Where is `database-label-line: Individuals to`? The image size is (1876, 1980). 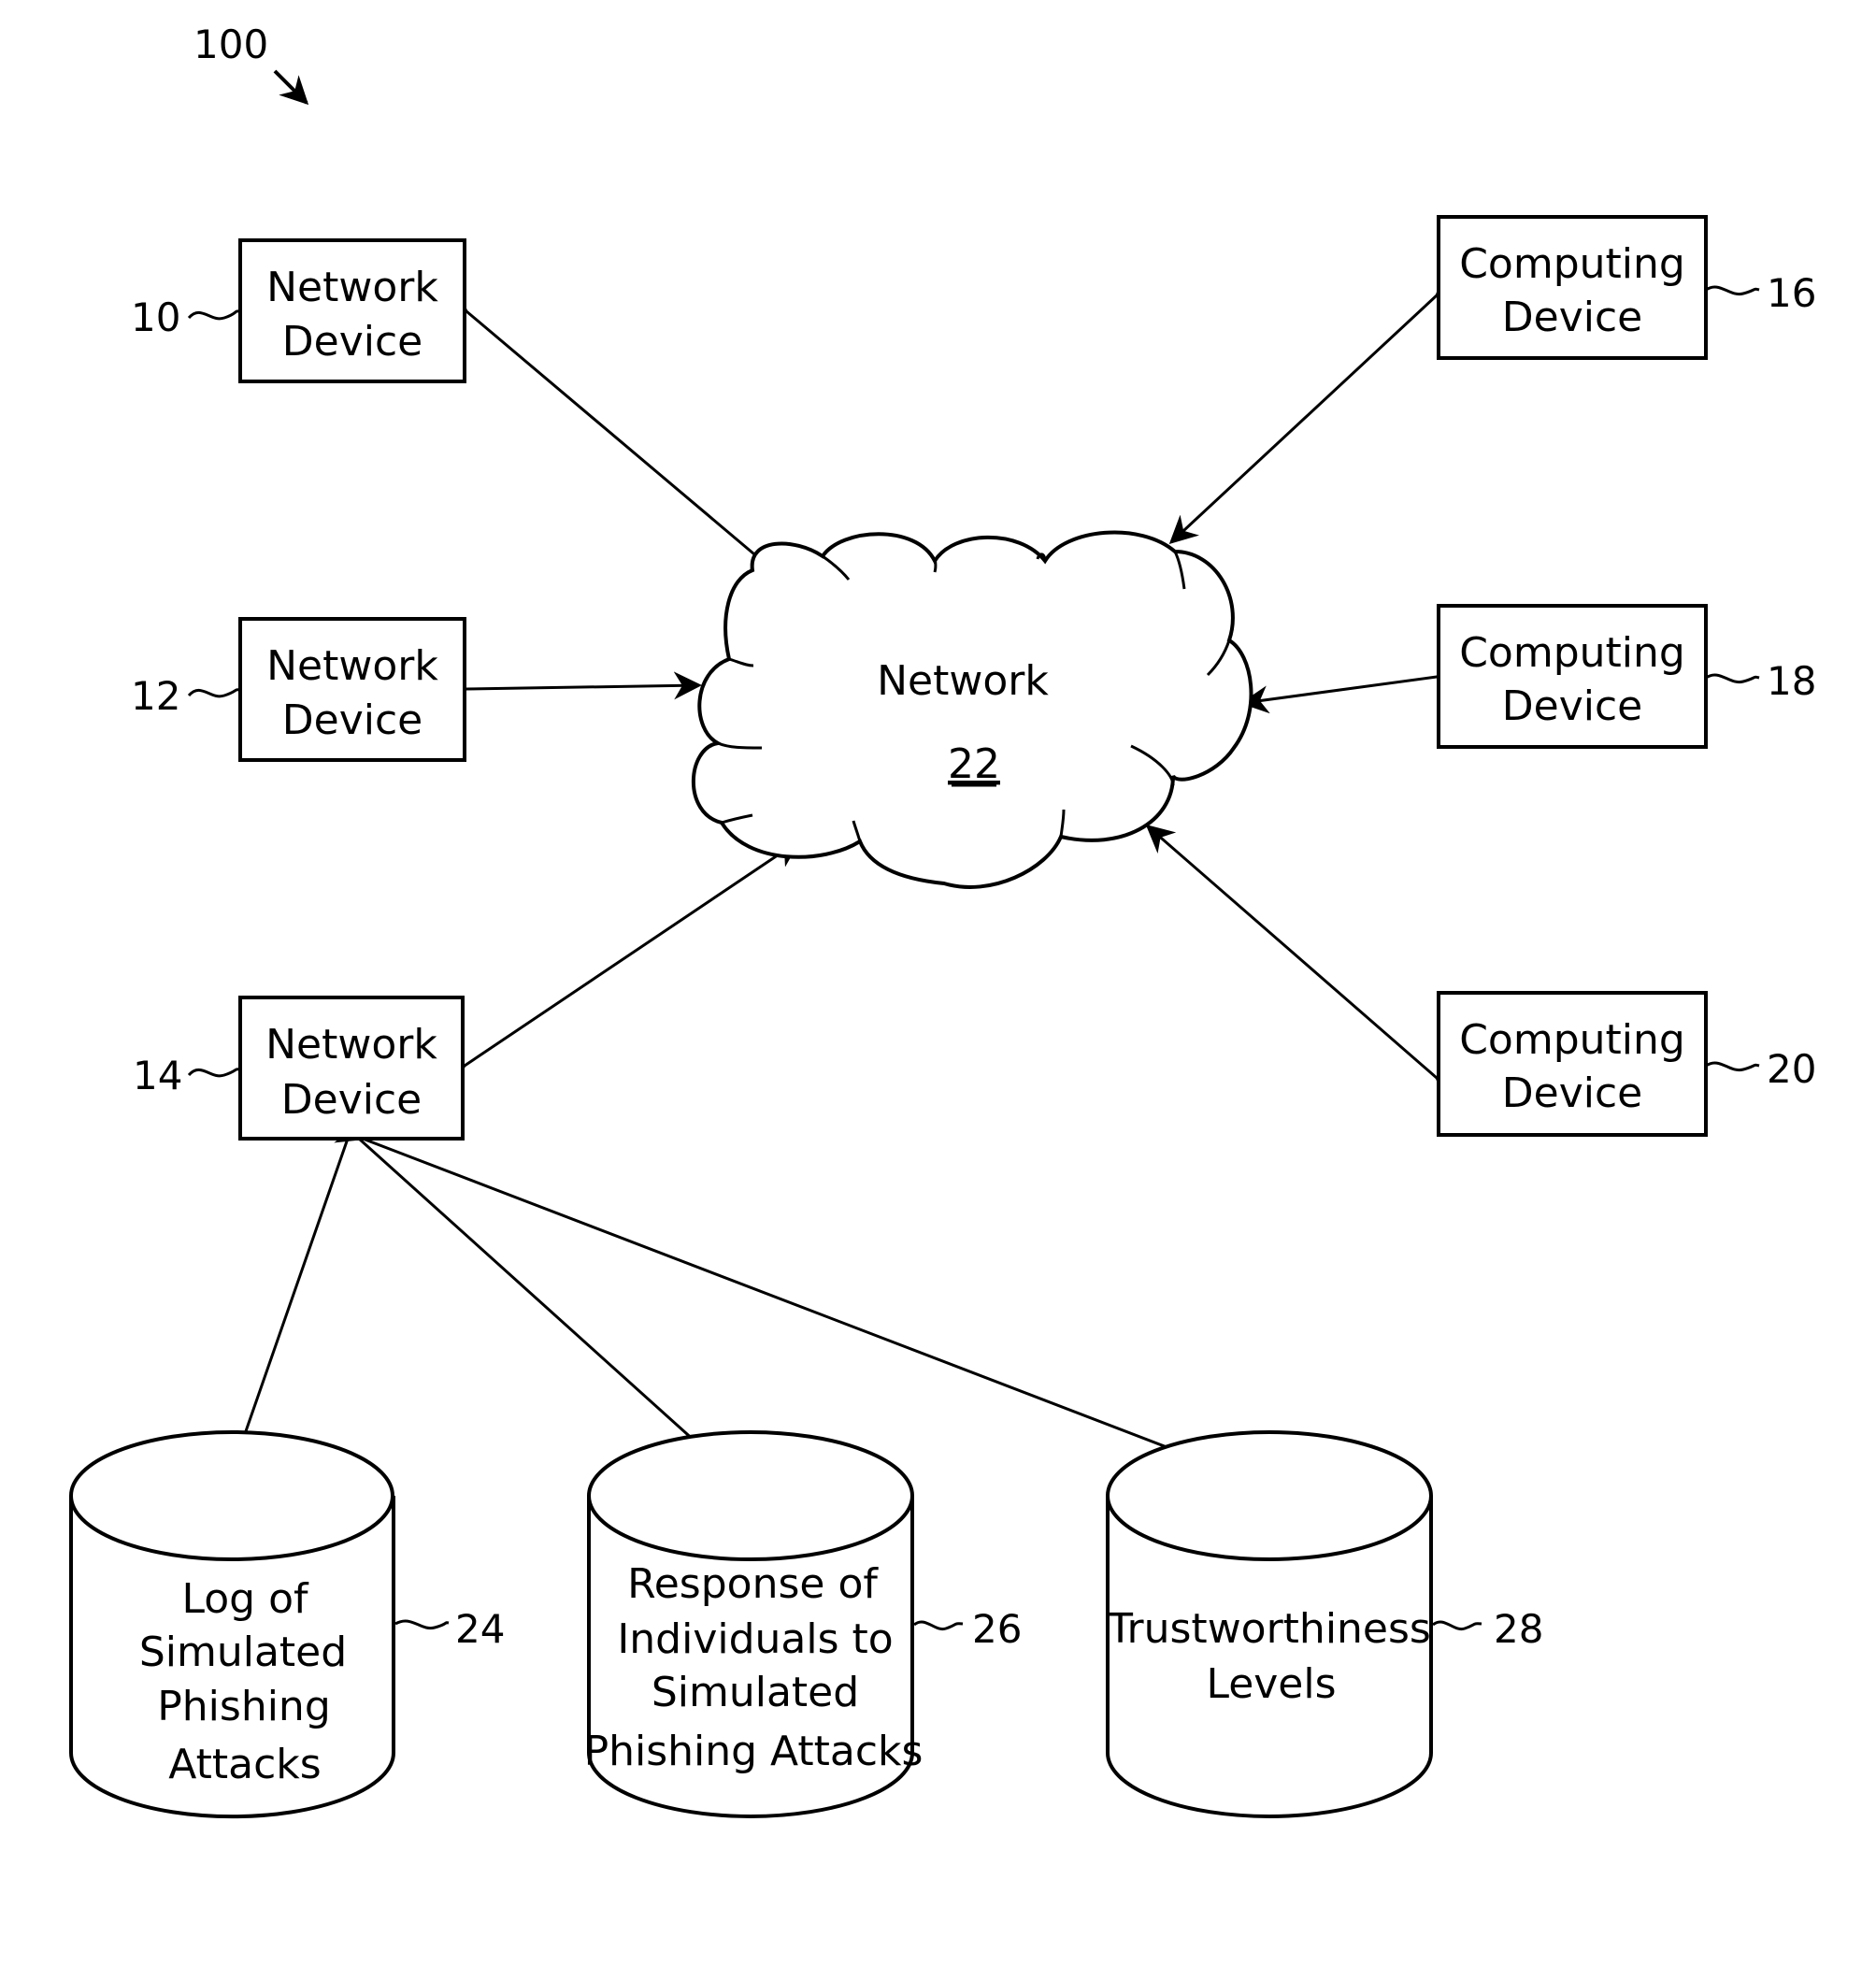
database-label-line: Individuals to is located at coordinates (755, 1639).